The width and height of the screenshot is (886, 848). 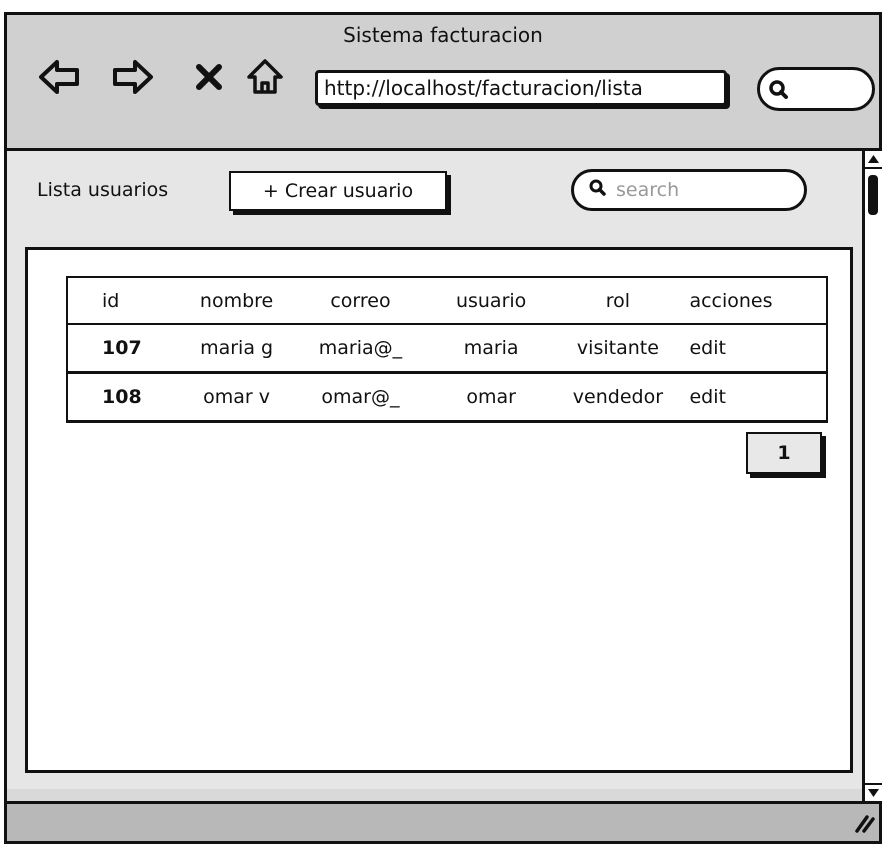 What do you see at coordinates (872, 476) in the screenshot?
I see `vertical-scrollbar` at bounding box center [872, 476].